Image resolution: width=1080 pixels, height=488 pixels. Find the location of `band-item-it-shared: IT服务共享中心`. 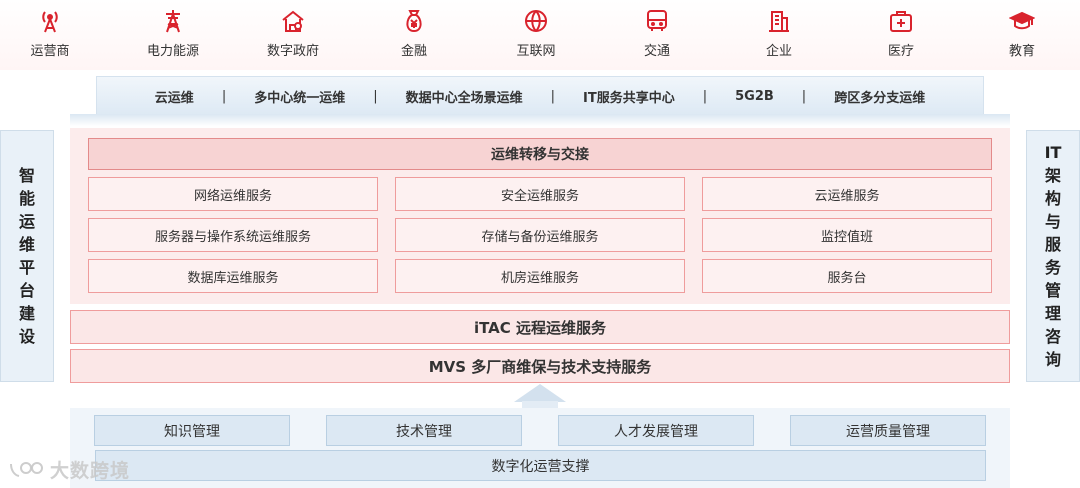

band-item-it-shared: IT服务共享中心 is located at coordinates (629, 98).